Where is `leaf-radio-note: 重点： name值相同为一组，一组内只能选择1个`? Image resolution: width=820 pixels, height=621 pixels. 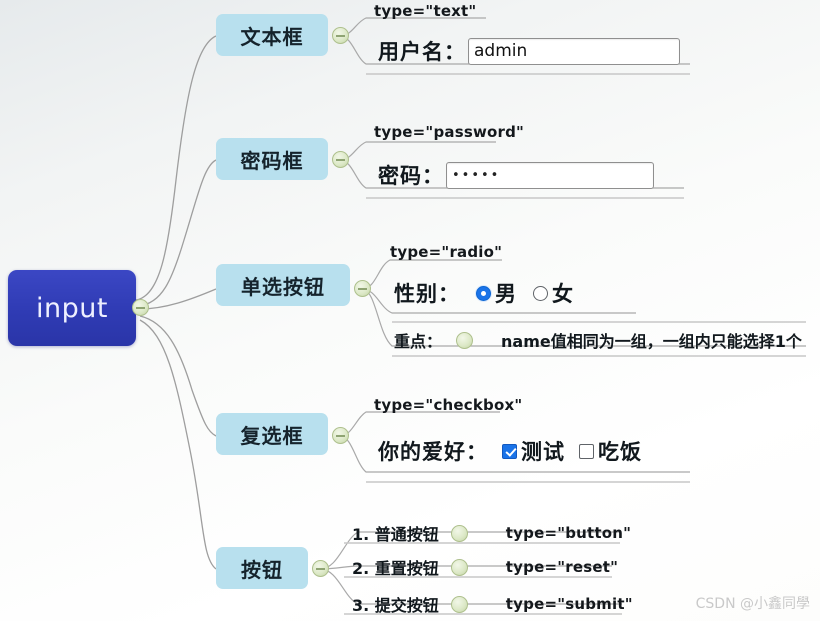 leaf-radio-note: 重点： name值相同为一组，一组内只能选择1个 is located at coordinates (598, 340).